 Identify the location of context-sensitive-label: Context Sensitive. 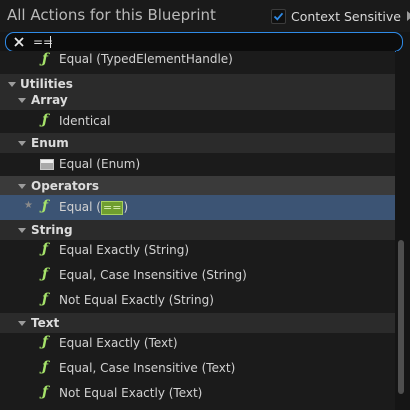
(346, 16).